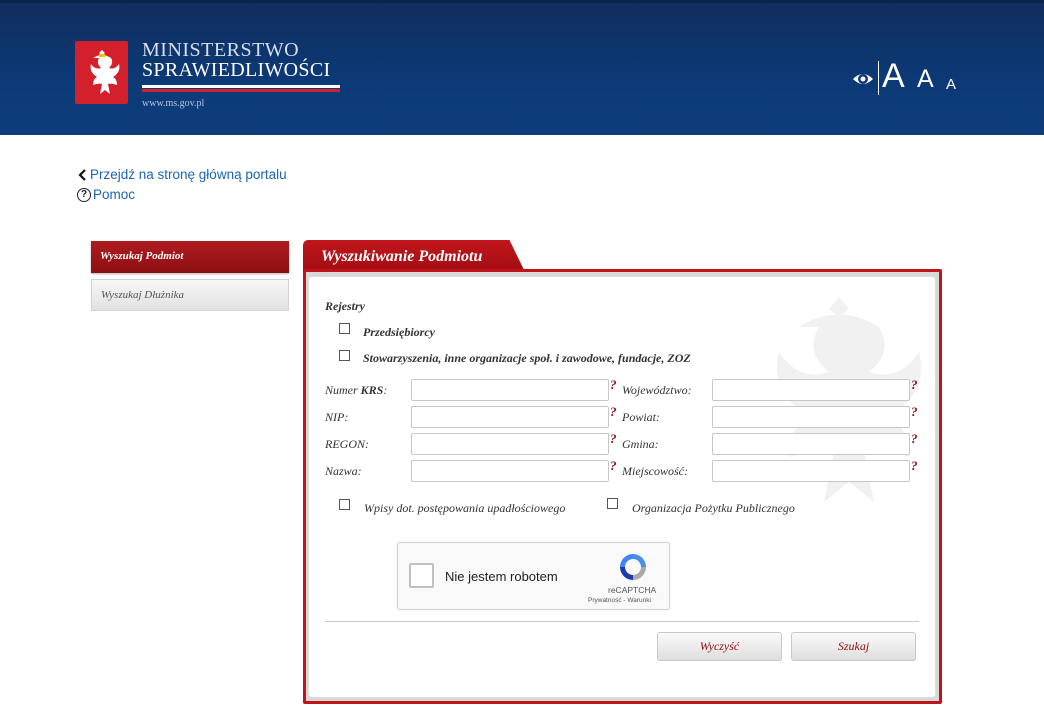  Describe the element at coordinates (465, 508) in the screenshot. I see `bankruptcy-label: Wpisy dot. postępowania upadłościowego` at that location.